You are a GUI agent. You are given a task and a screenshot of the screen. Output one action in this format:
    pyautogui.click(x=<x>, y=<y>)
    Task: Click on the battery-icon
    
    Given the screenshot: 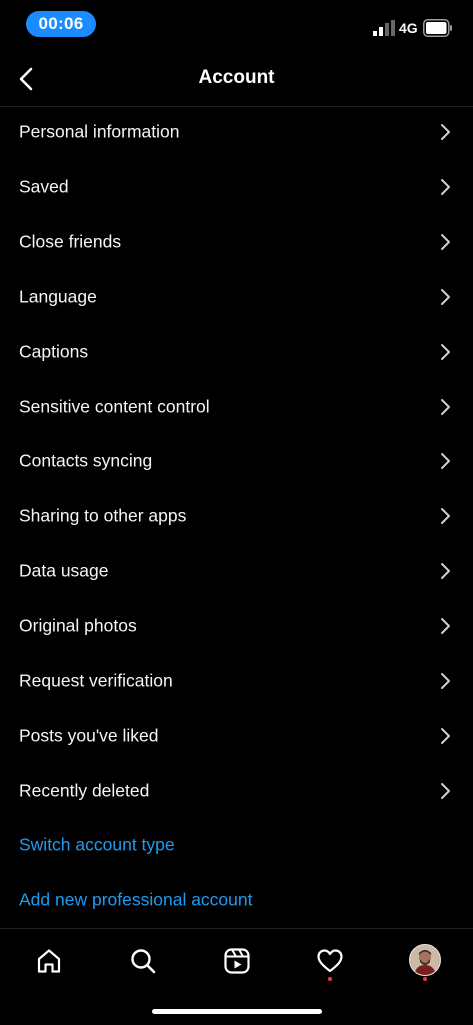 What is the action you would take?
    pyautogui.click(x=437, y=28)
    